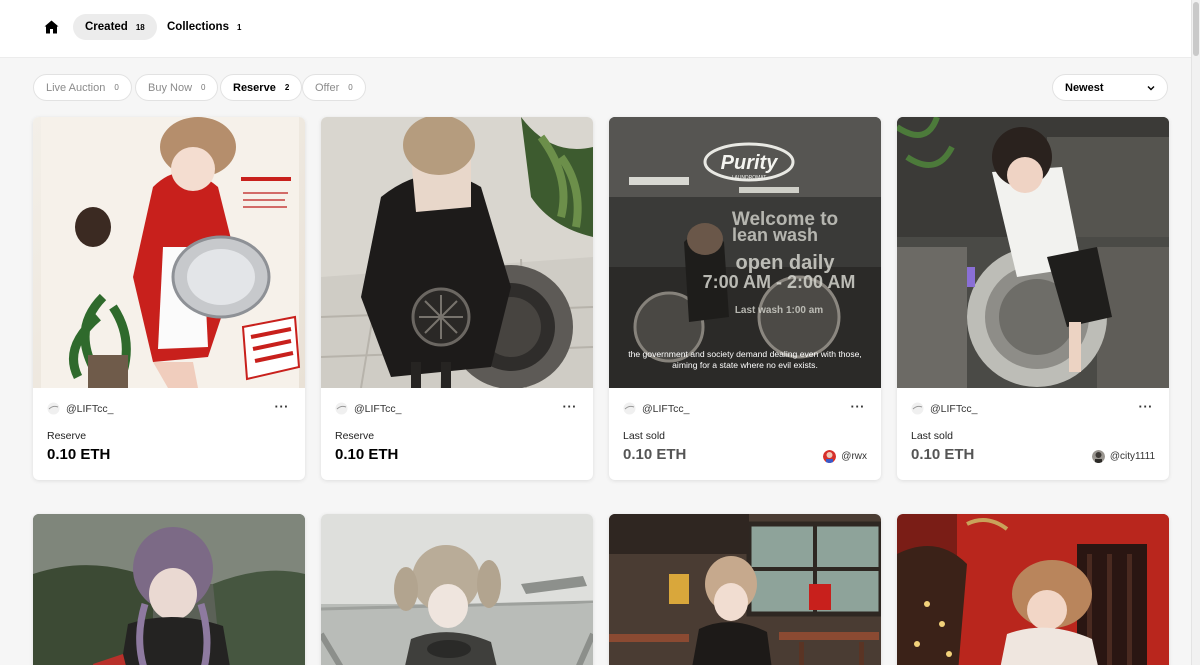  What do you see at coordinates (287, 87) in the screenshot?
I see `filter-reserve-count: 2` at bounding box center [287, 87].